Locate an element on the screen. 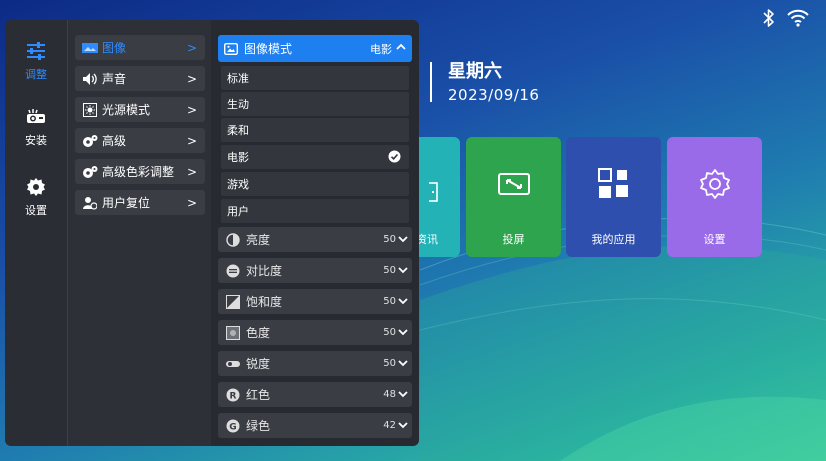 The image size is (826, 461). submenu-label: 高级色彩调整 is located at coordinates (138, 172).